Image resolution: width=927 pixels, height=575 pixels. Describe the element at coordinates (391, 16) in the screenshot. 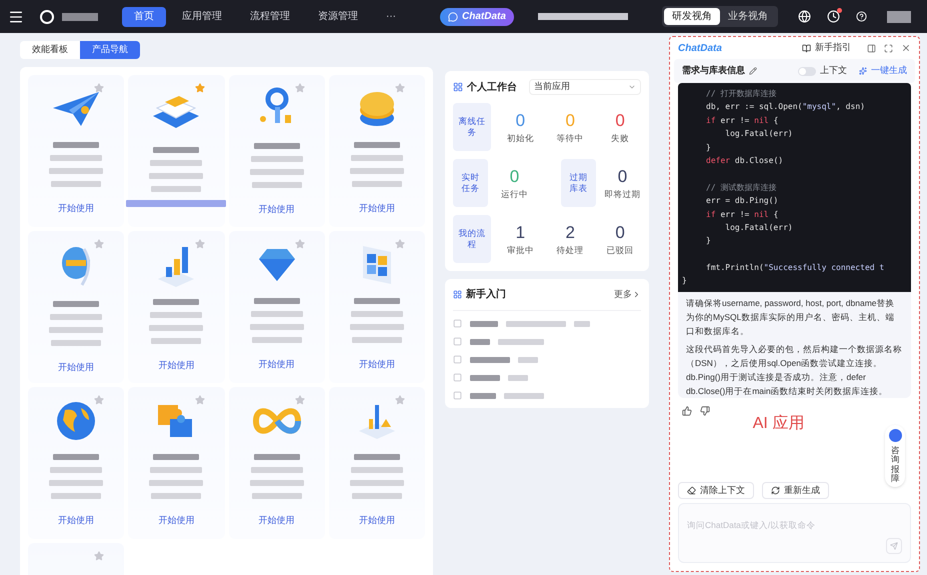

I see `nav-tab: ···` at that location.